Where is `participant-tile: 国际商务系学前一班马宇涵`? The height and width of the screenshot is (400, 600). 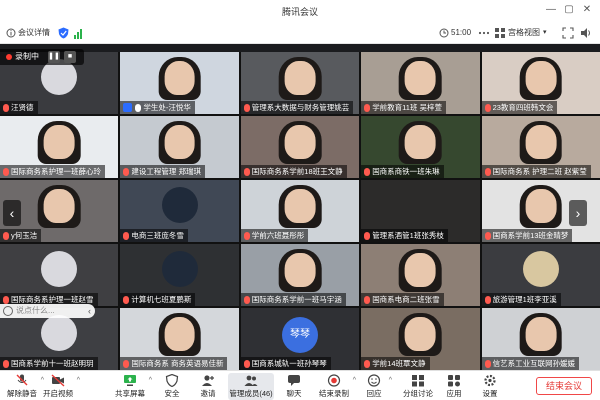 participant-tile: 国际商务系学前一班马宇涵 is located at coordinates (300, 275).